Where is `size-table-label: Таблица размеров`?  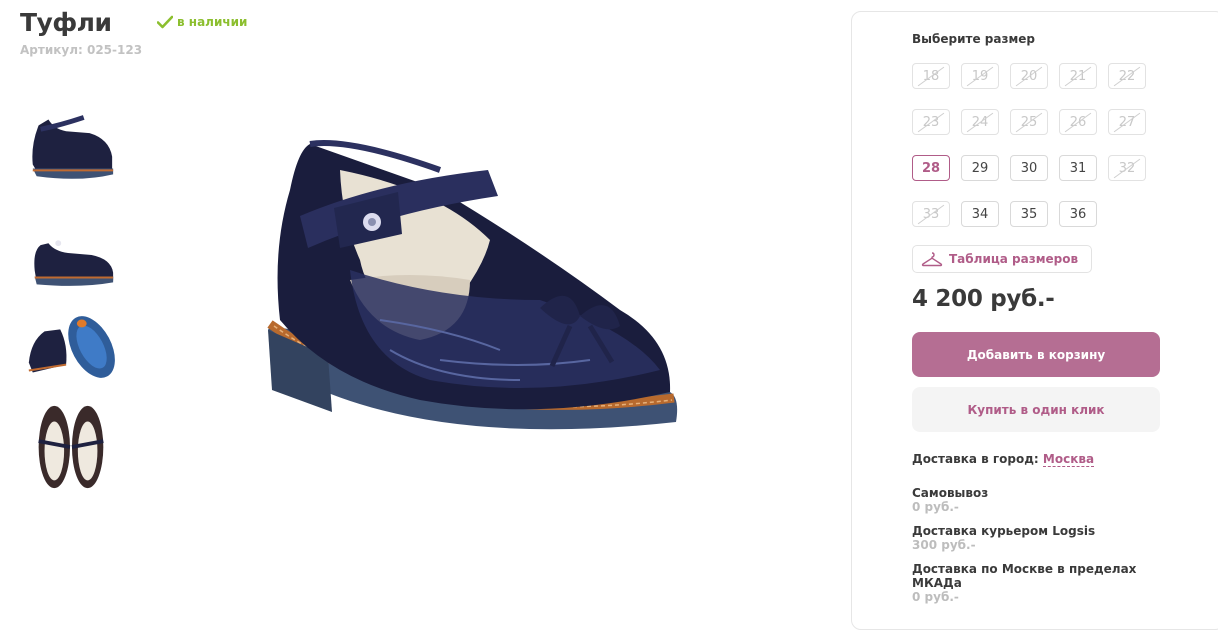
size-table-label: Таблица размеров is located at coordinates (1014, 259).